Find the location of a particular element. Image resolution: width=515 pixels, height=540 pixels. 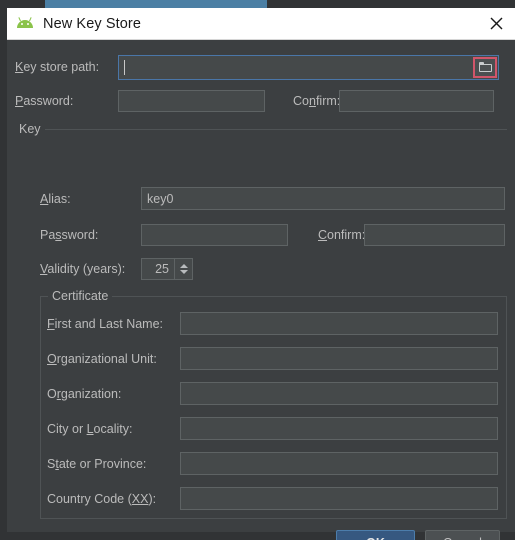

cert-first-last-name-row: First and Last Name: is located at coordinates (273, 323).